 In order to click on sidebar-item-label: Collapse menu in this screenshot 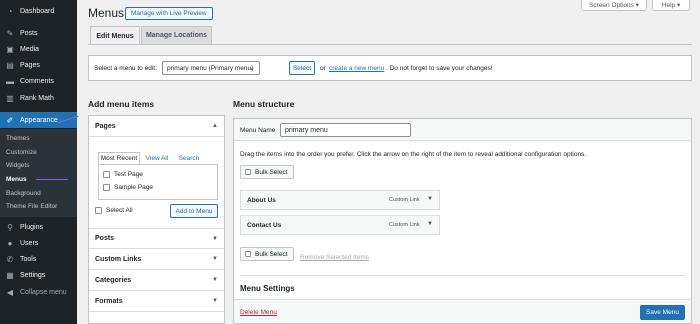, I will do `click(43, 292)`.